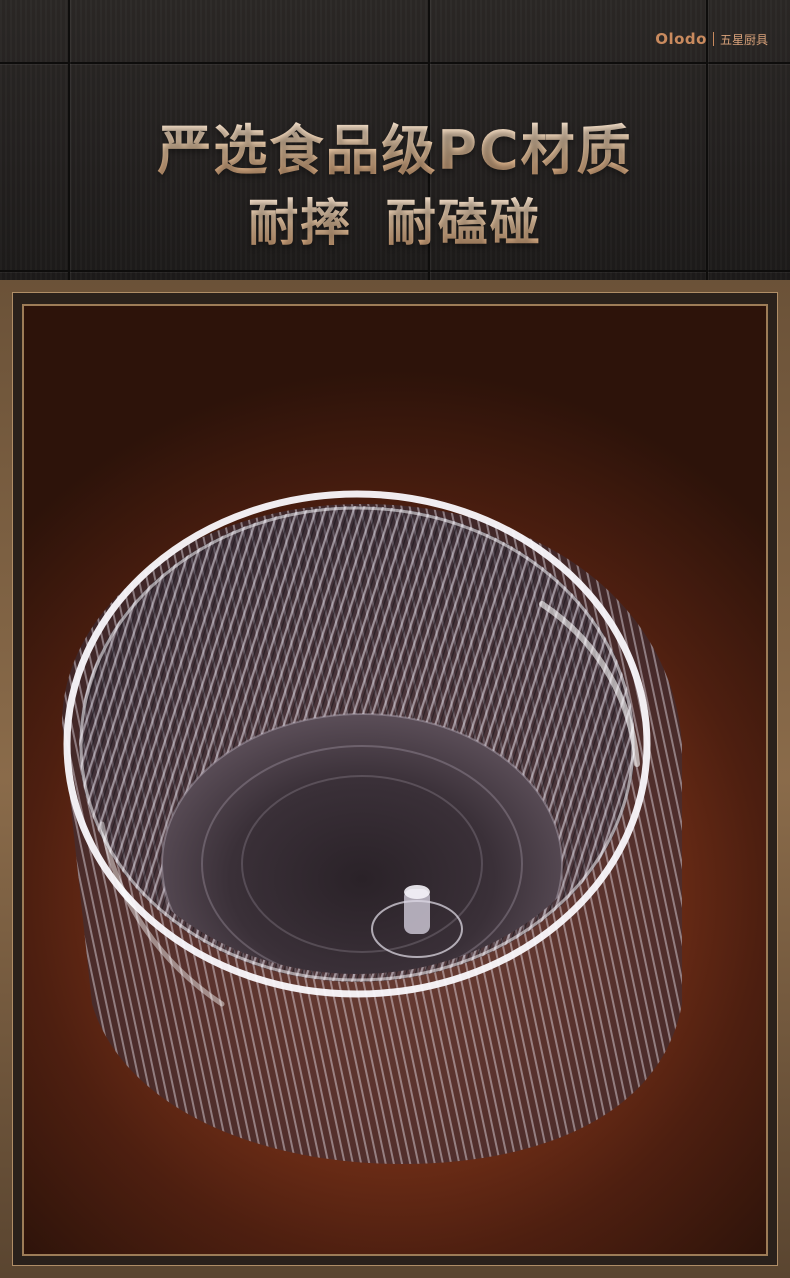 This screenshot has width=790, height=1278. Describe the element at coordinates (395, 219) in the screenshot. I see `headline-line-2: 耐摔 耐磕碰` at that location.